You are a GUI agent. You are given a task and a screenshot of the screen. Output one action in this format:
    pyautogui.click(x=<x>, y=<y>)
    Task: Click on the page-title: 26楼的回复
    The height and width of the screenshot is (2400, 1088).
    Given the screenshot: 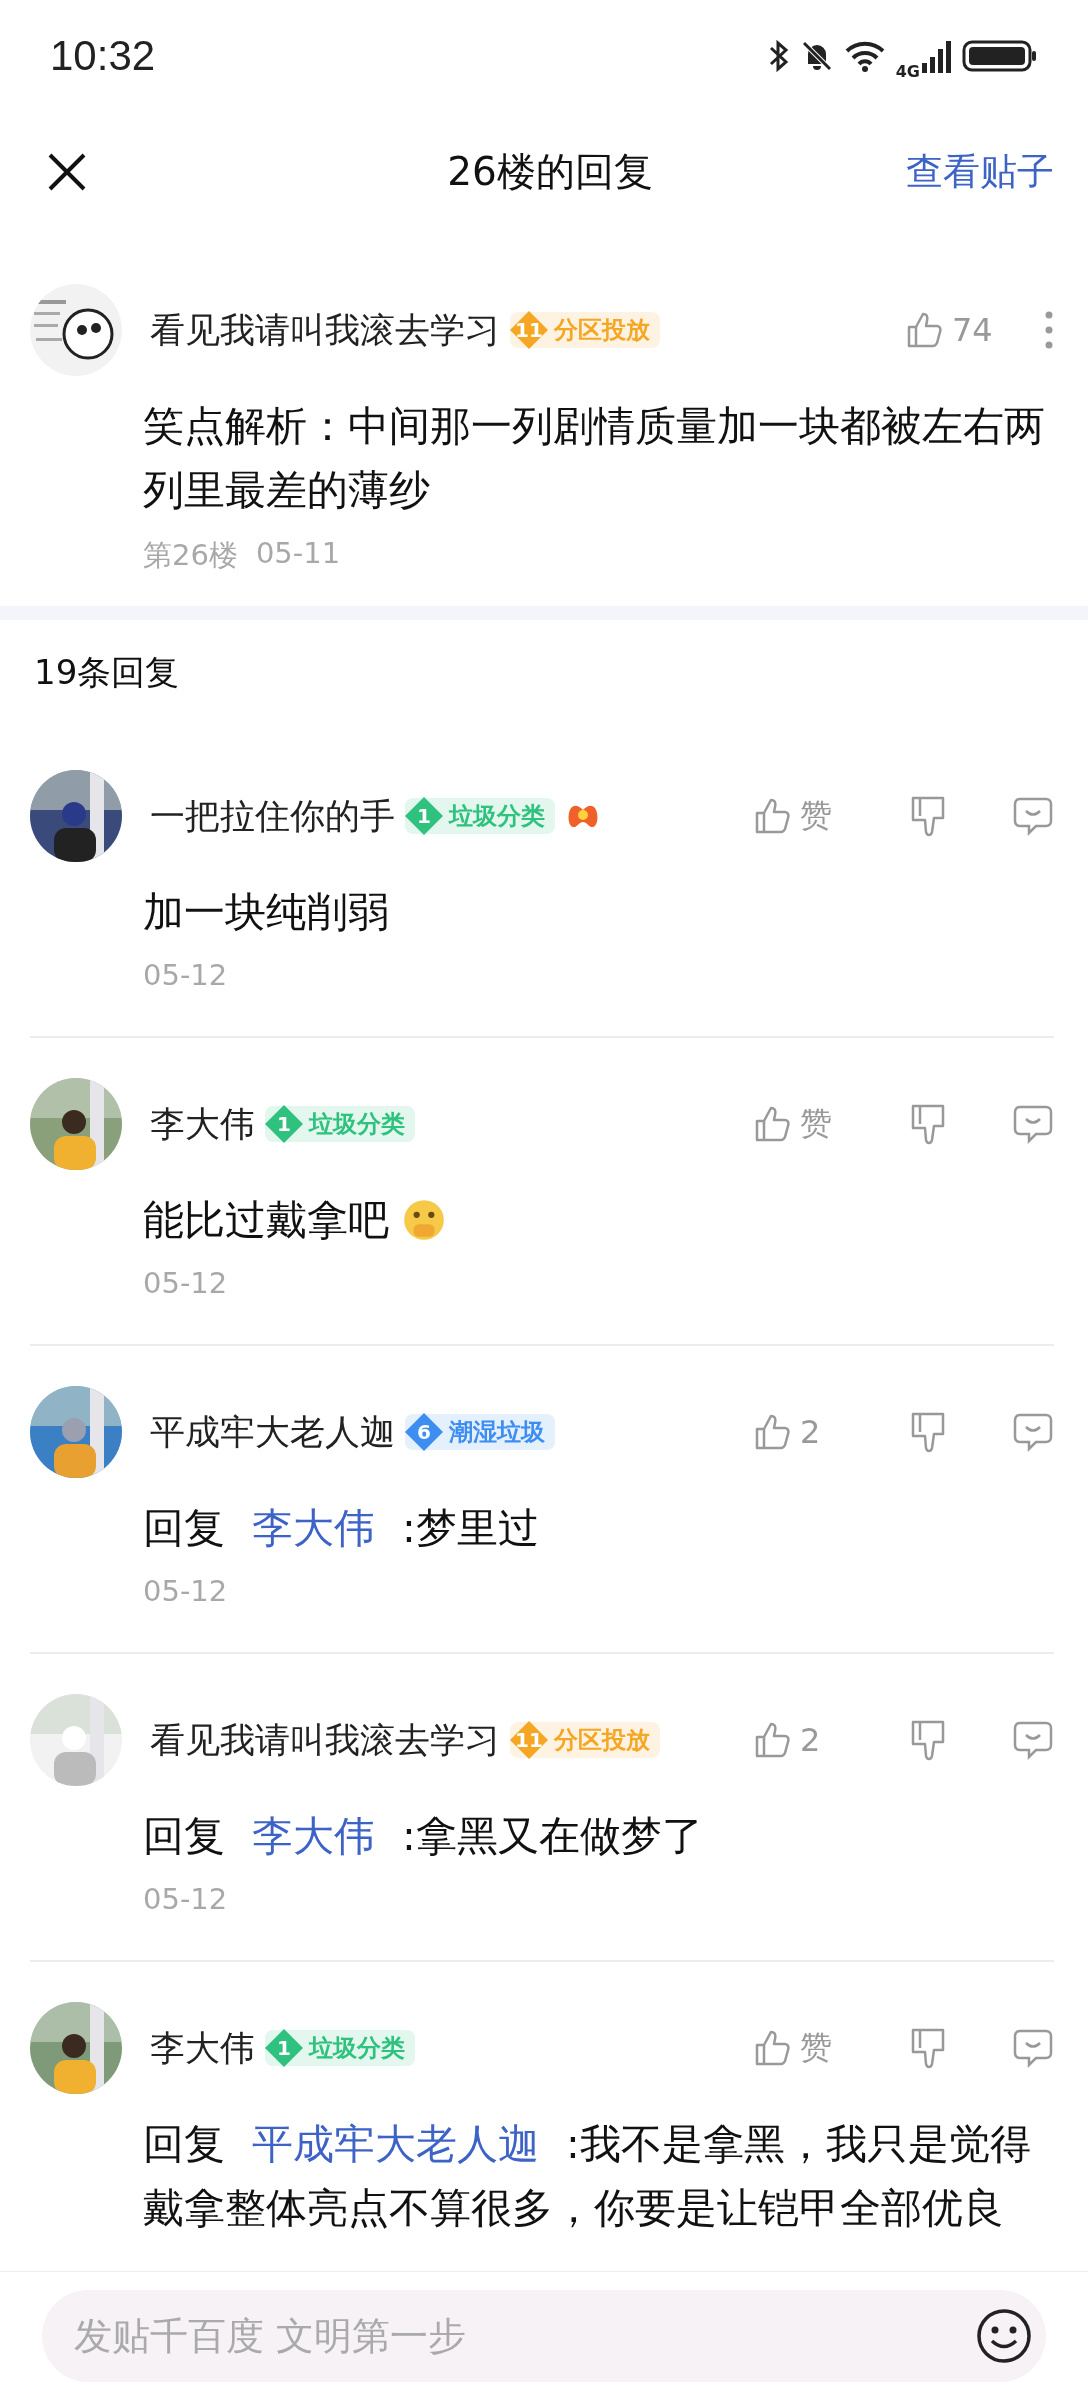 What is the action you would take?
    pyautogui.click(x=550, y=172)
    